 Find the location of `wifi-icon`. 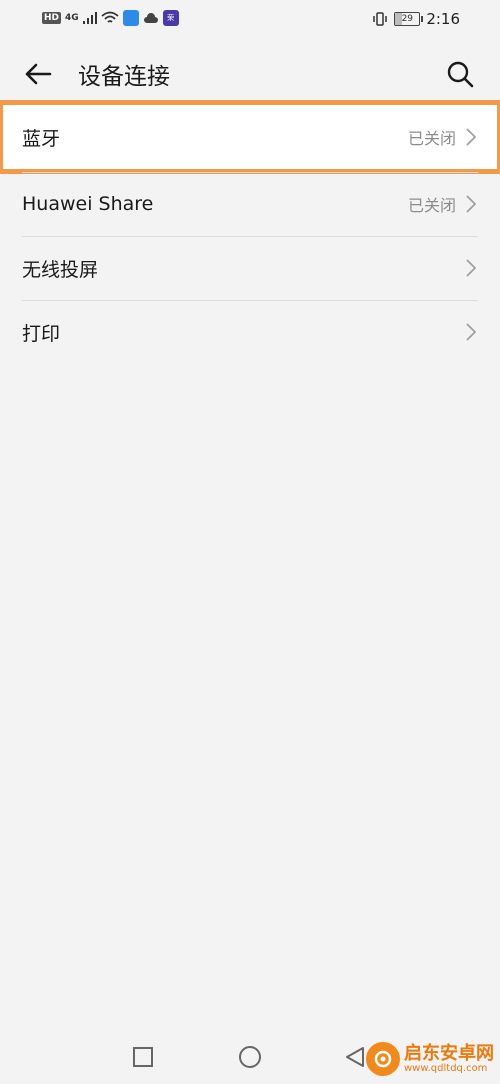

wifi-icon is located at coordinates (110, 17).